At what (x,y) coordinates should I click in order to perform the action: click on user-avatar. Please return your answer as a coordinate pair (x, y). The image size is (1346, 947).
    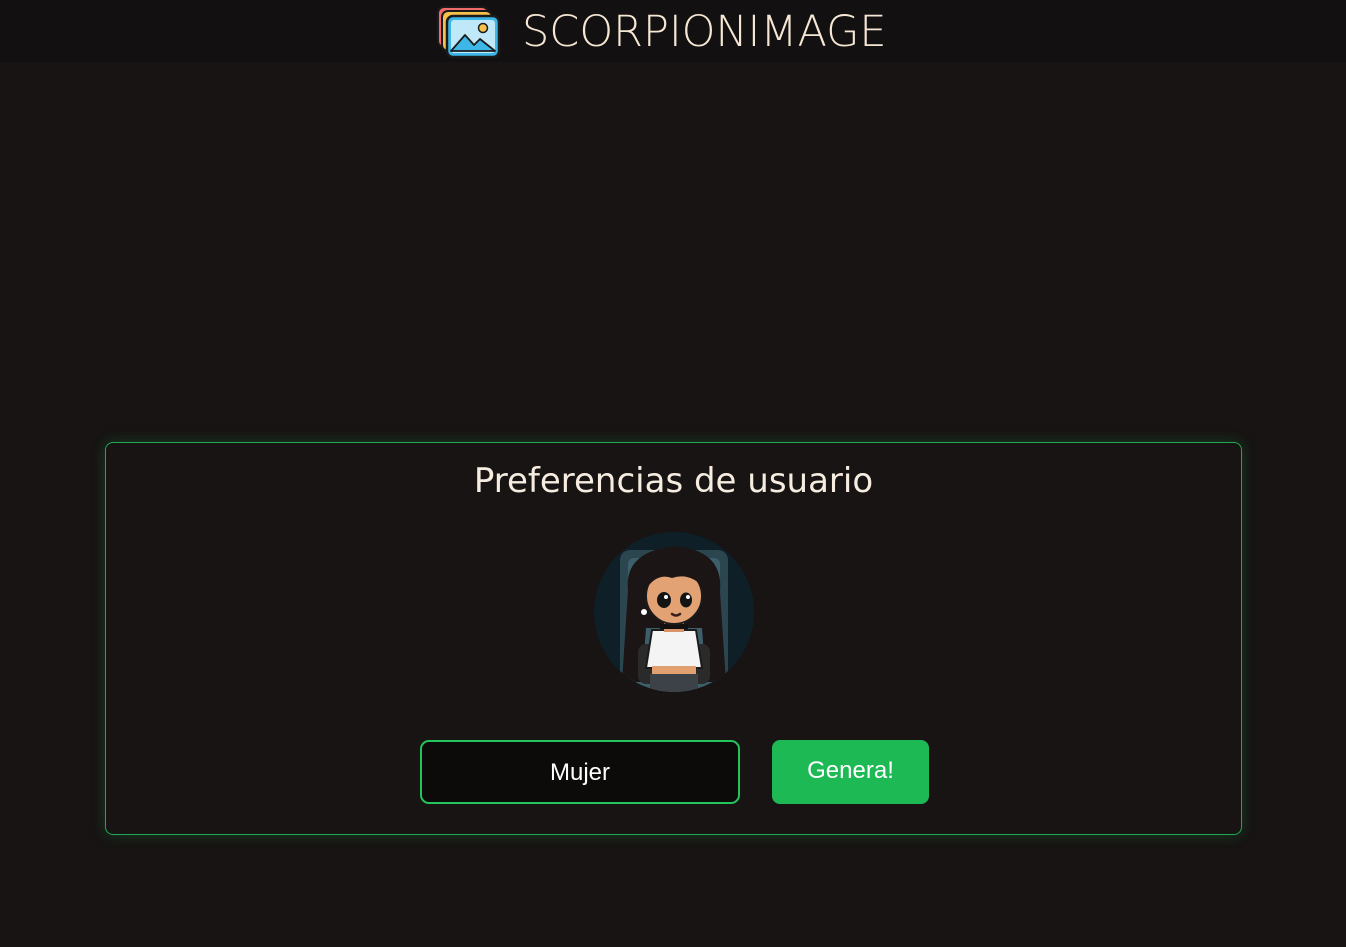
    Looking at the image, I should click on (674, 612).